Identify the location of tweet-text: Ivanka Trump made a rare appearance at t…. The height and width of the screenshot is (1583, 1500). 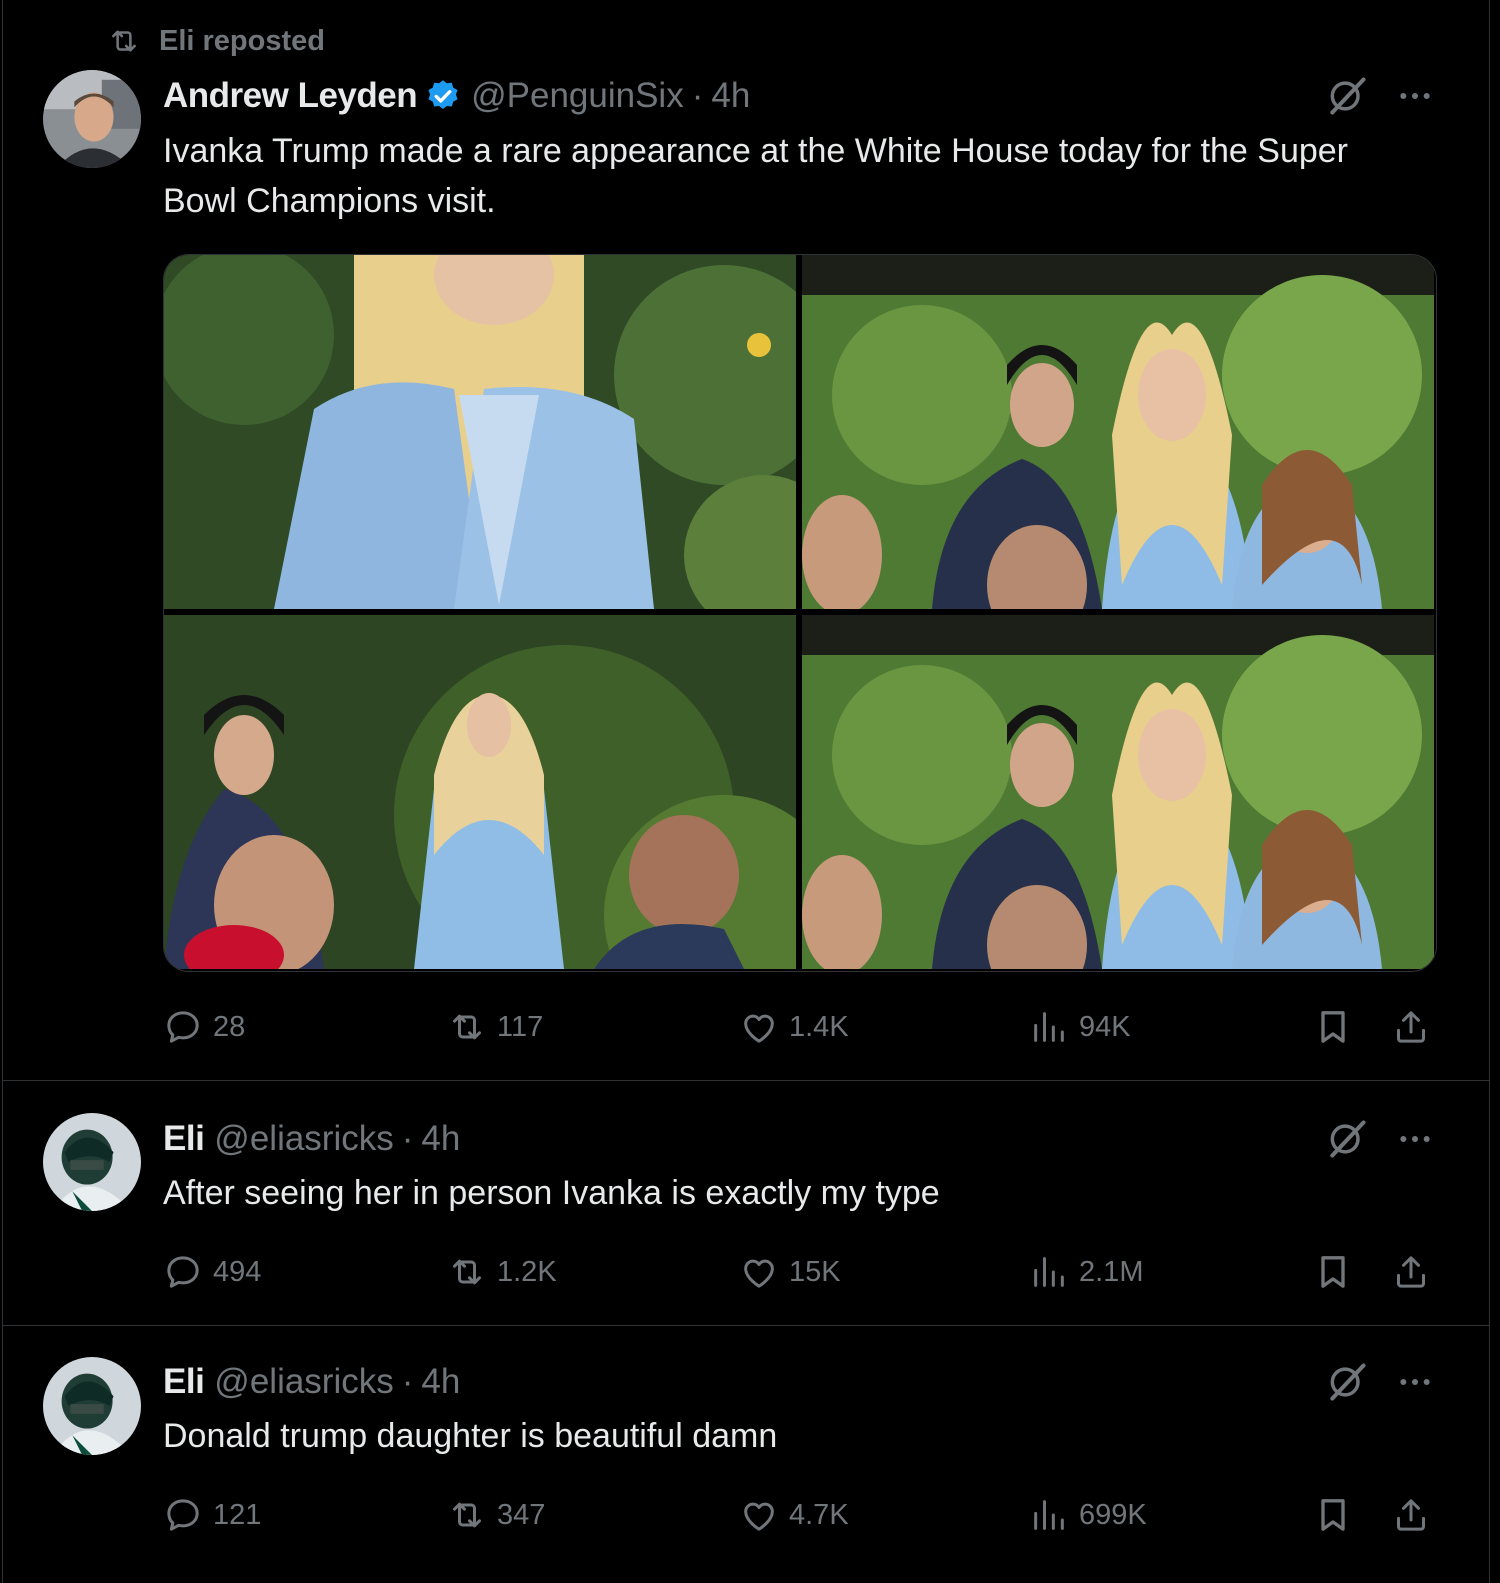
(756, 176).